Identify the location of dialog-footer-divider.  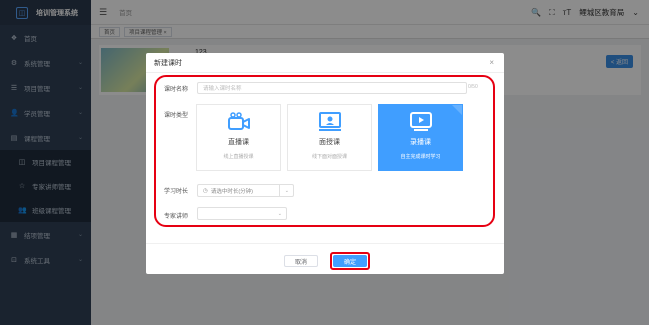
(325, 243).